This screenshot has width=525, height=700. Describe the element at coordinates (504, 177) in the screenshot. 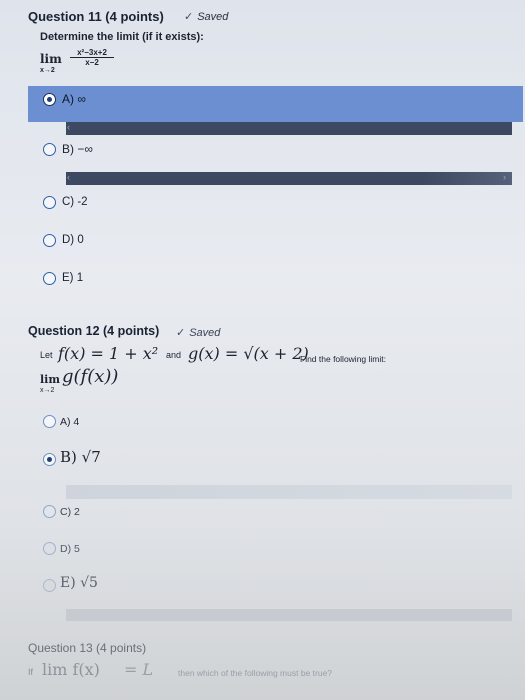

I see `scroll-right-icon: ›` at that location.